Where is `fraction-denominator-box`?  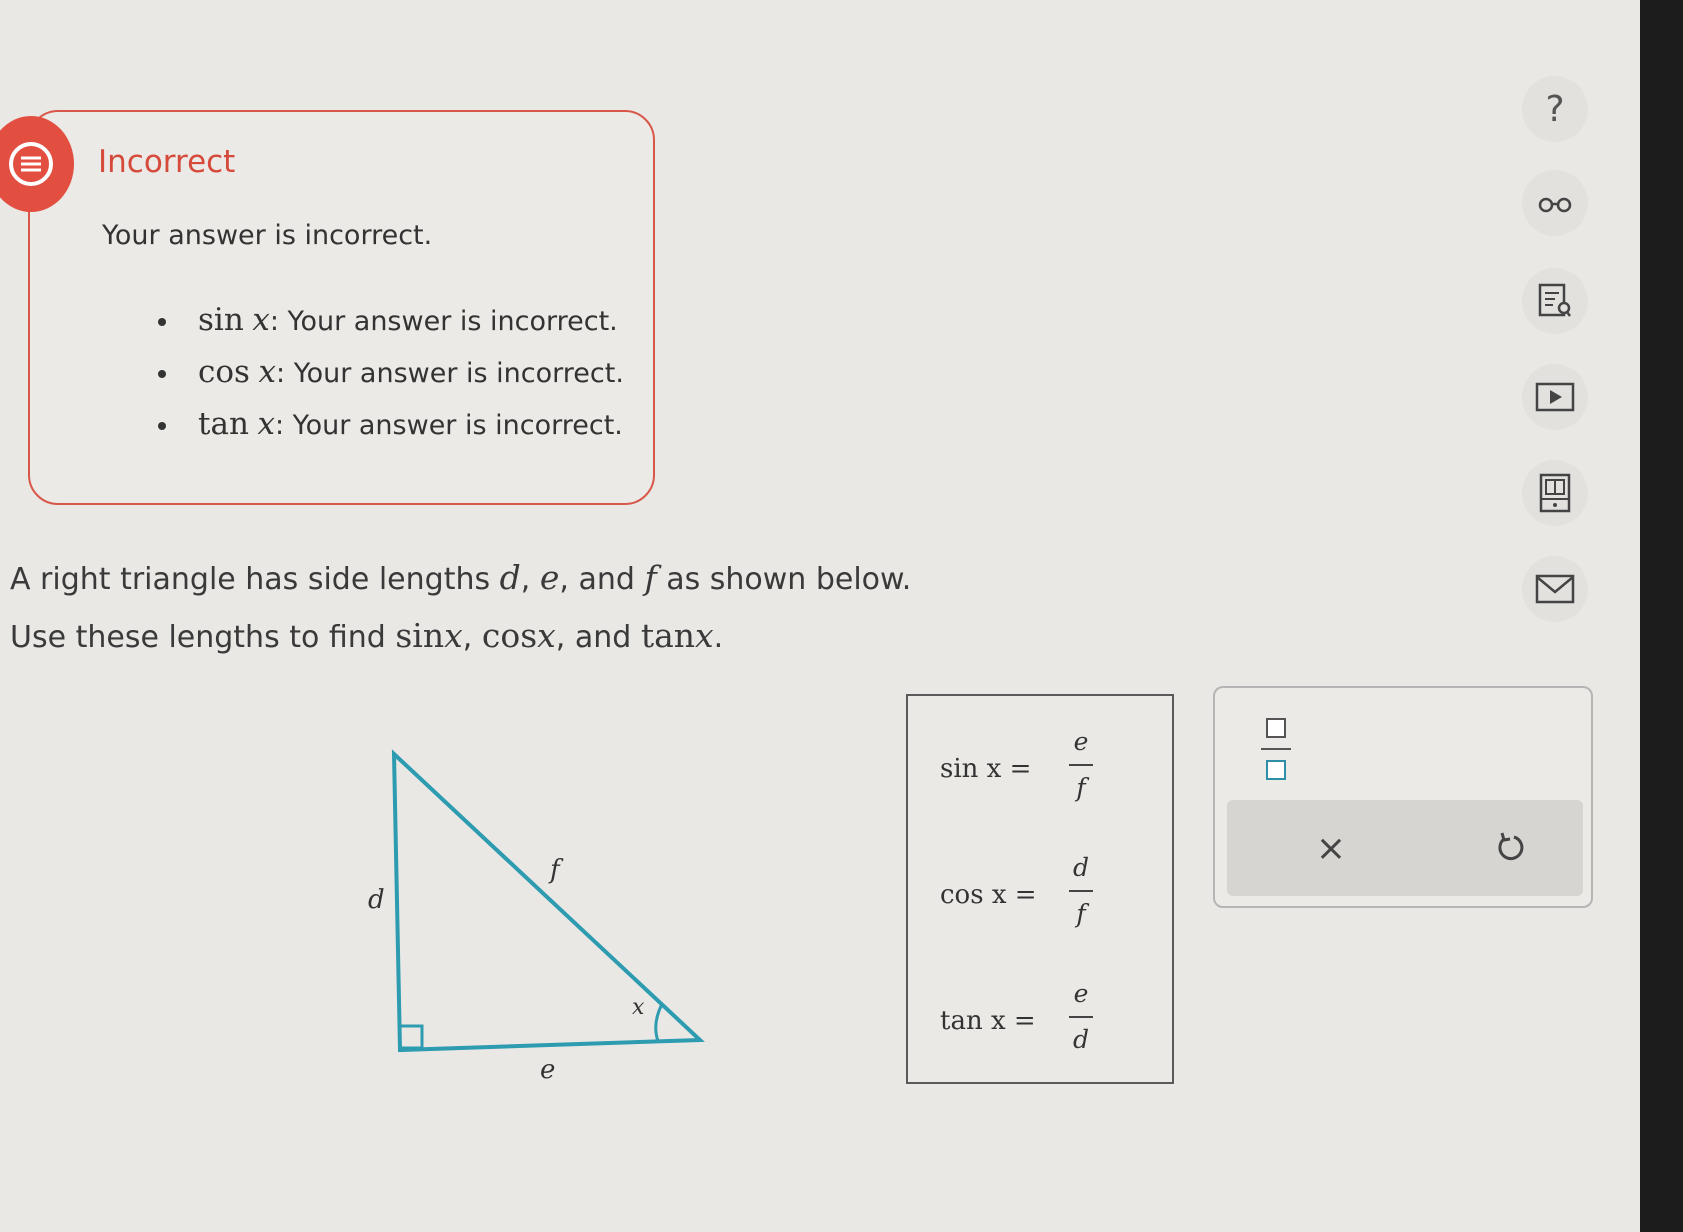 fraction-denominator-box is located at coordinates (1276, 770).